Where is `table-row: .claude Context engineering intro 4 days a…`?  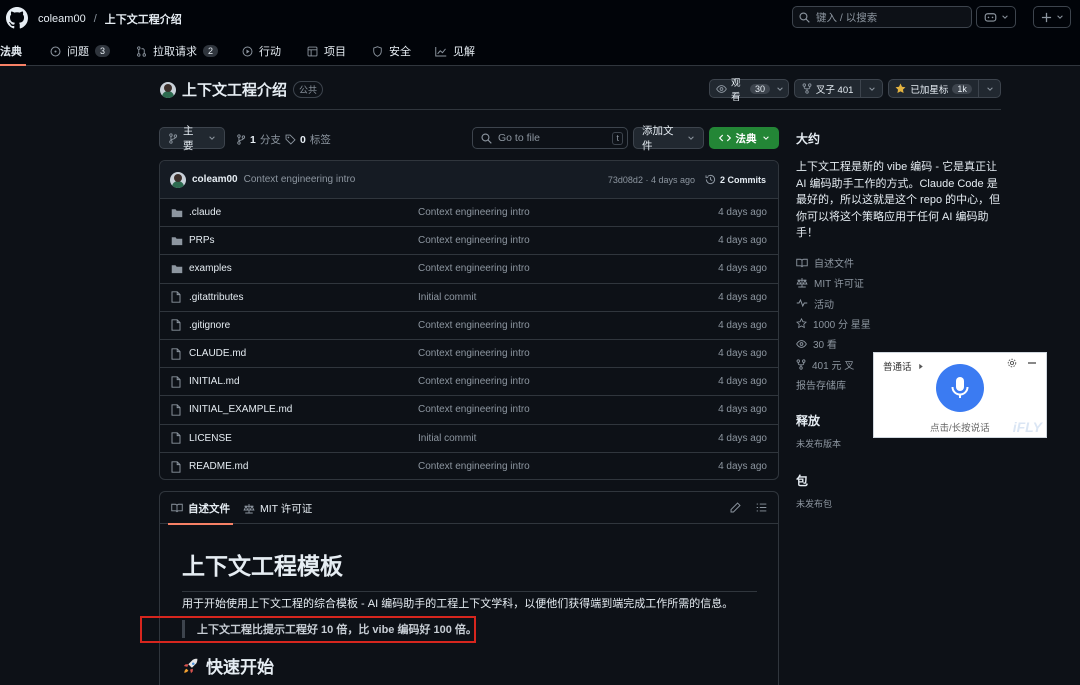 table-row: .claude Context engineering intro 4 days a… is located at coordinates (469, 213).